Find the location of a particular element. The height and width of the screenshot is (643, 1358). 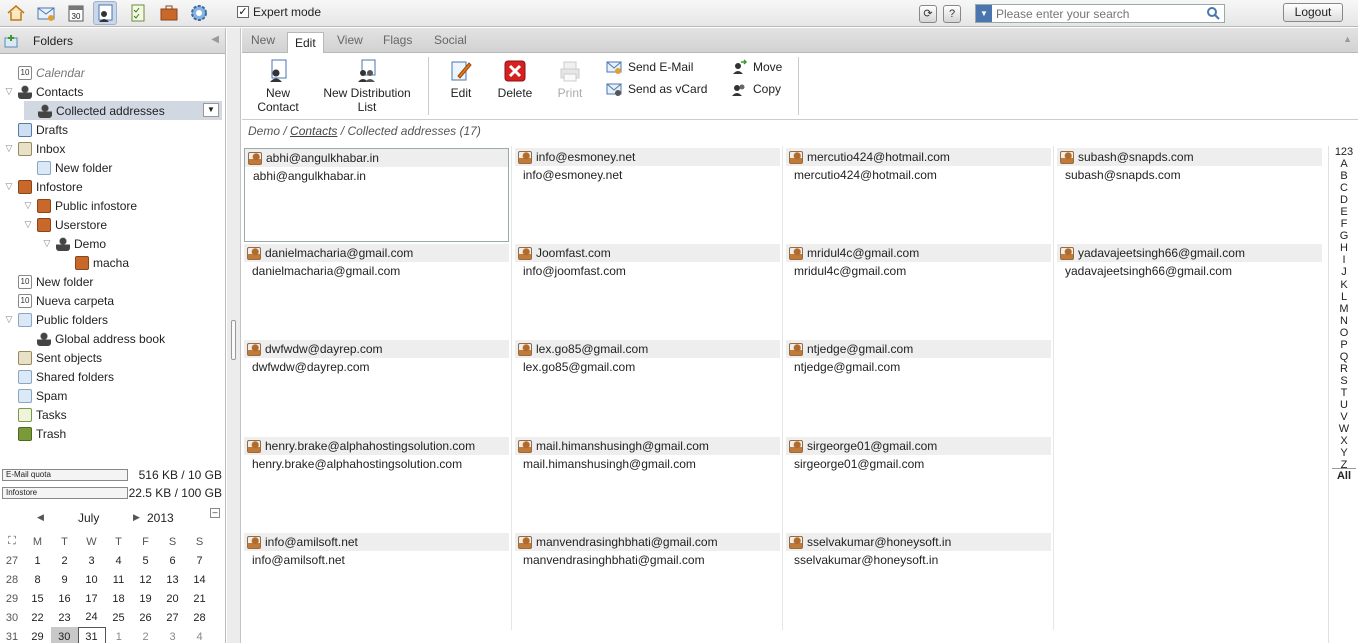

folder-menu-dropdown: ▼ is located at coordinates (211, 110).